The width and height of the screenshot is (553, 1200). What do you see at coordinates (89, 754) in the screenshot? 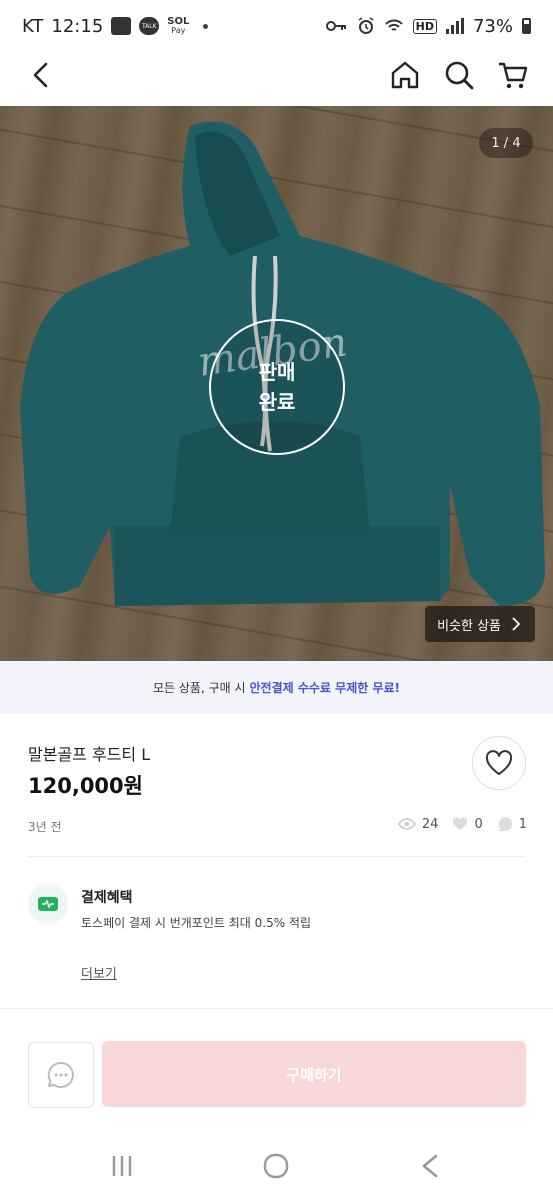
I see `product-title: 말본골프 후드티 L` at bounding box center [89, 754].